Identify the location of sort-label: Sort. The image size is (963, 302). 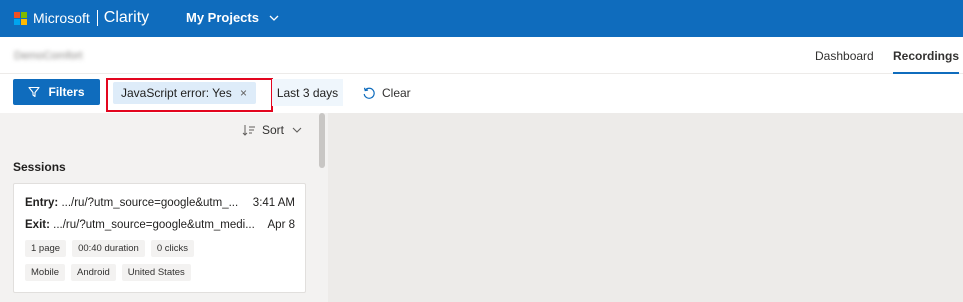
(273, 130).